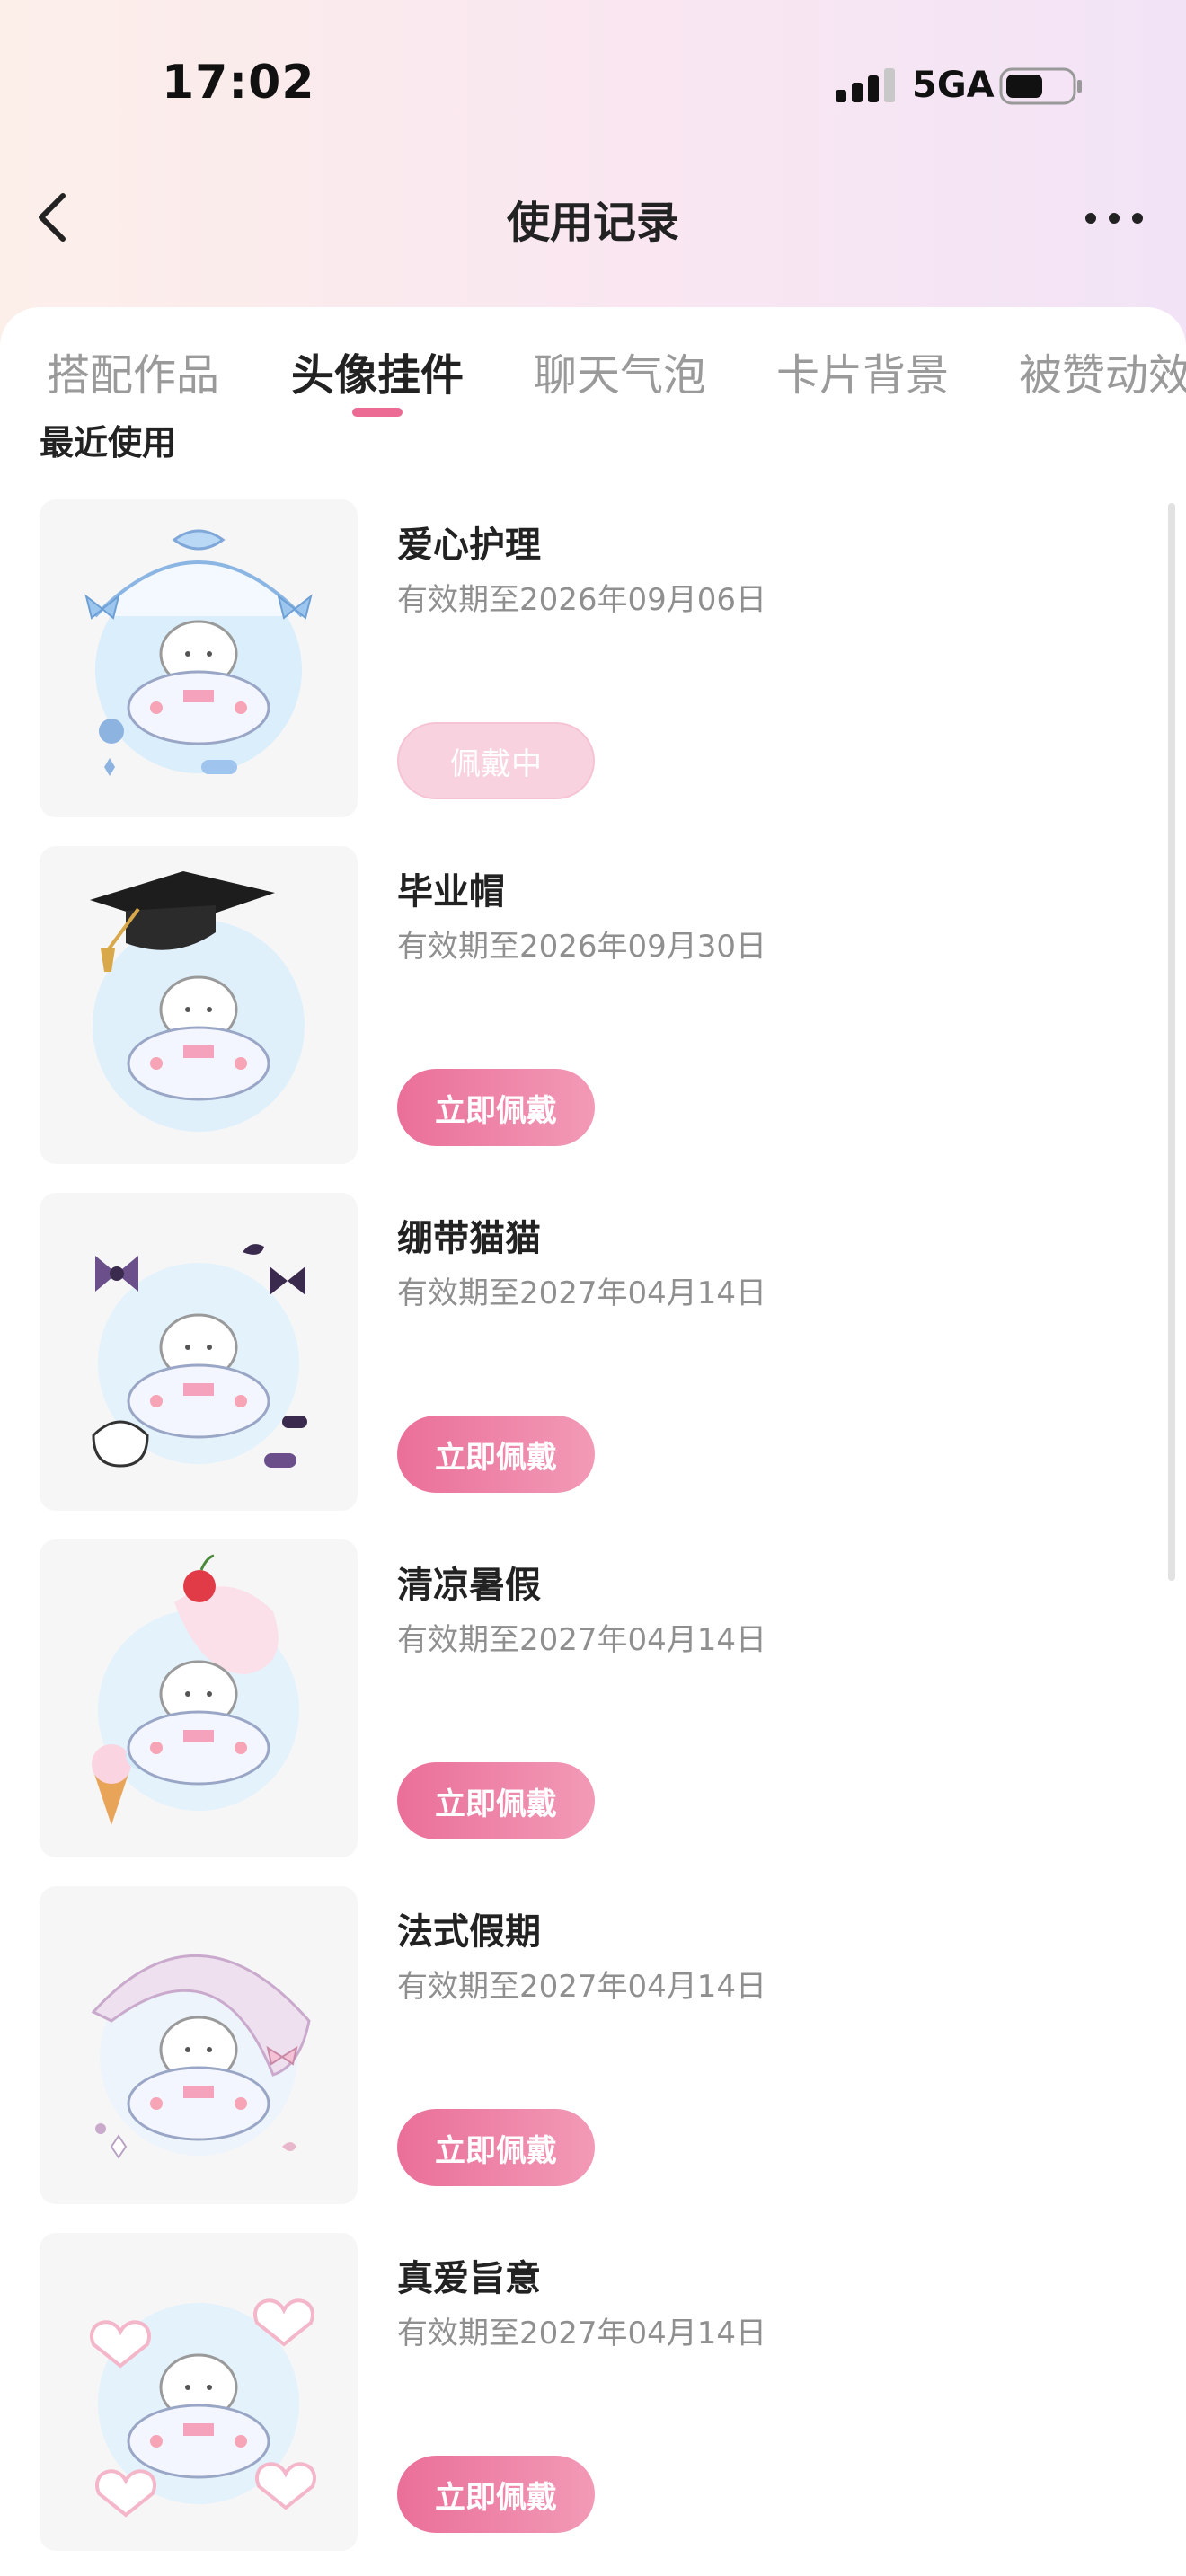 The image size is (1186, 2576). Describe the element at coordinates (593, 2059) in the screenshot. I see `list-item: 法式假期 有效期至2027年04月14日 立即佩戴` at that location.